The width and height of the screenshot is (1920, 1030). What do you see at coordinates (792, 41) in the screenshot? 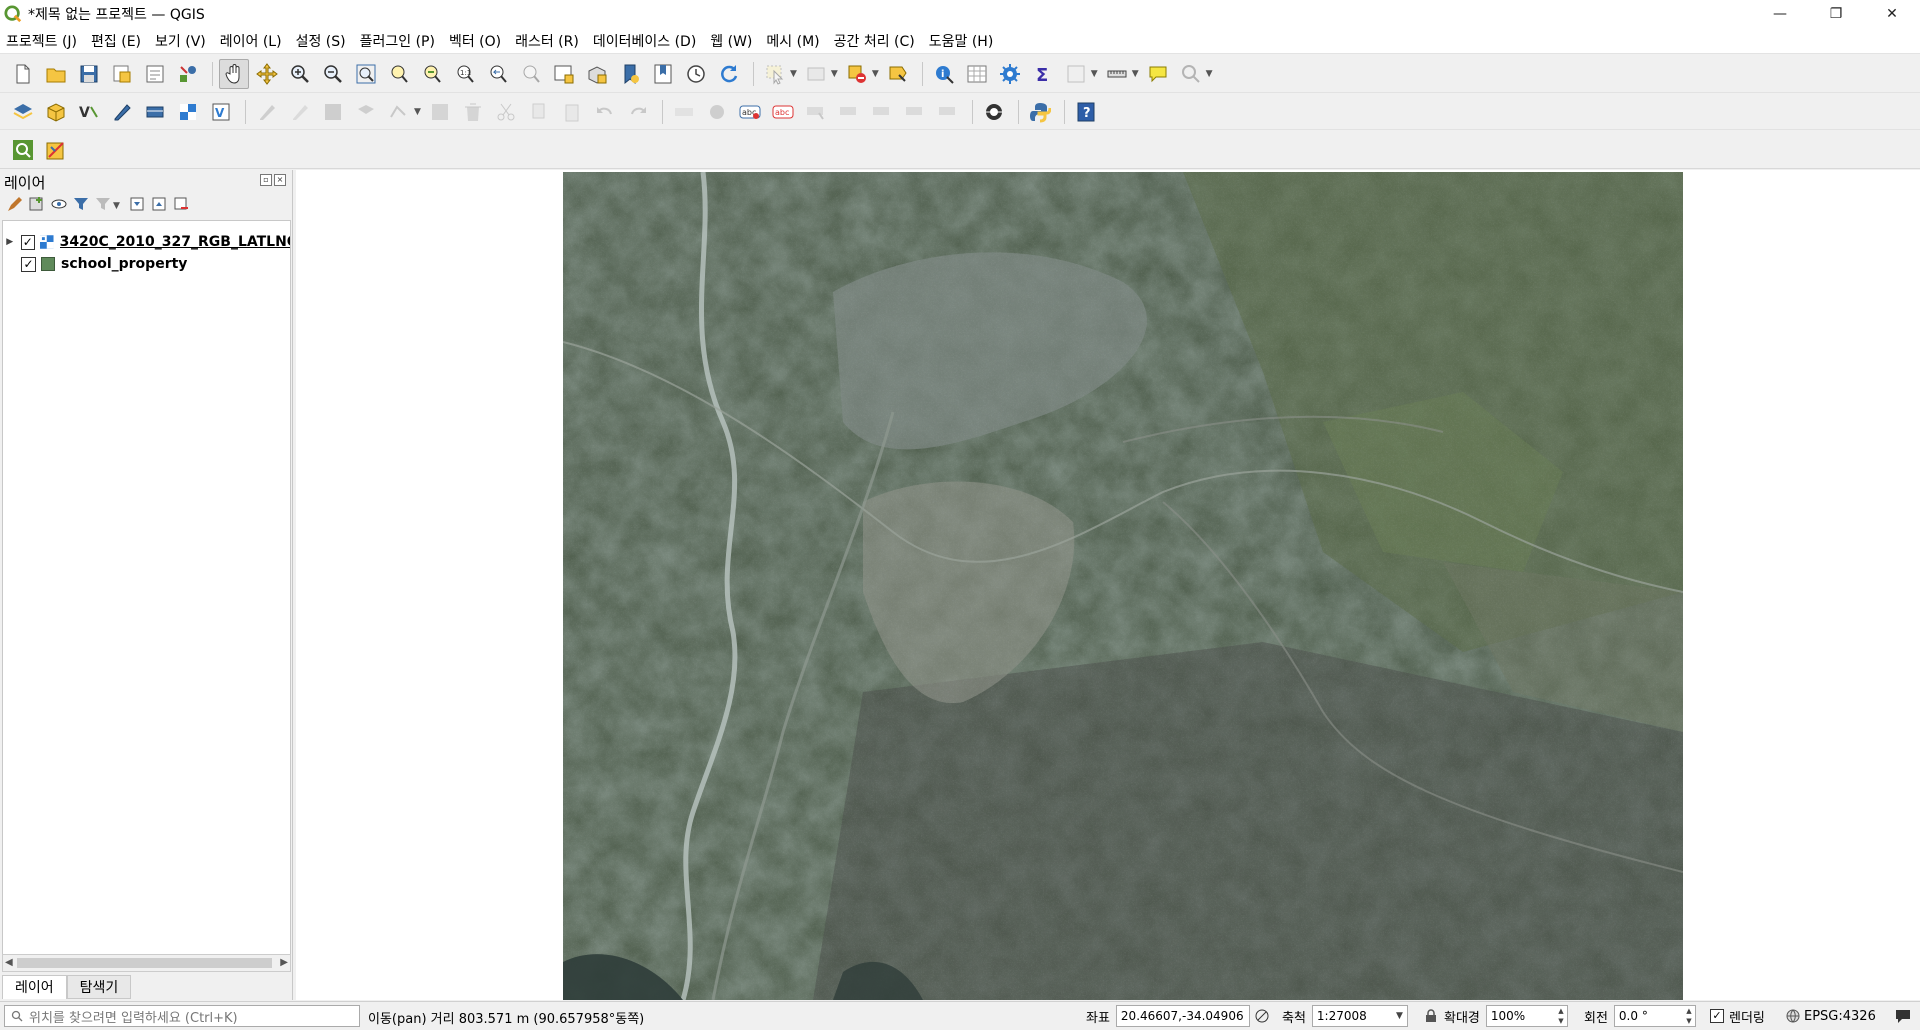
I see `menu-mesh: 메시 (M)` at bounding box center [792, 41].